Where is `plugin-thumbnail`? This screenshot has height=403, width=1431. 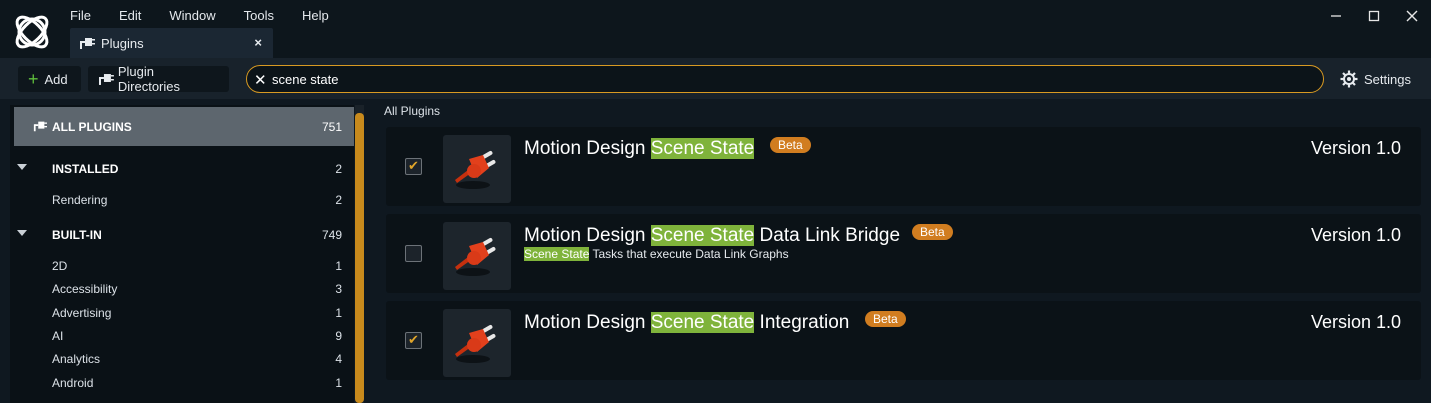
plugin-thumbnail is located at coordinates (477, 256).